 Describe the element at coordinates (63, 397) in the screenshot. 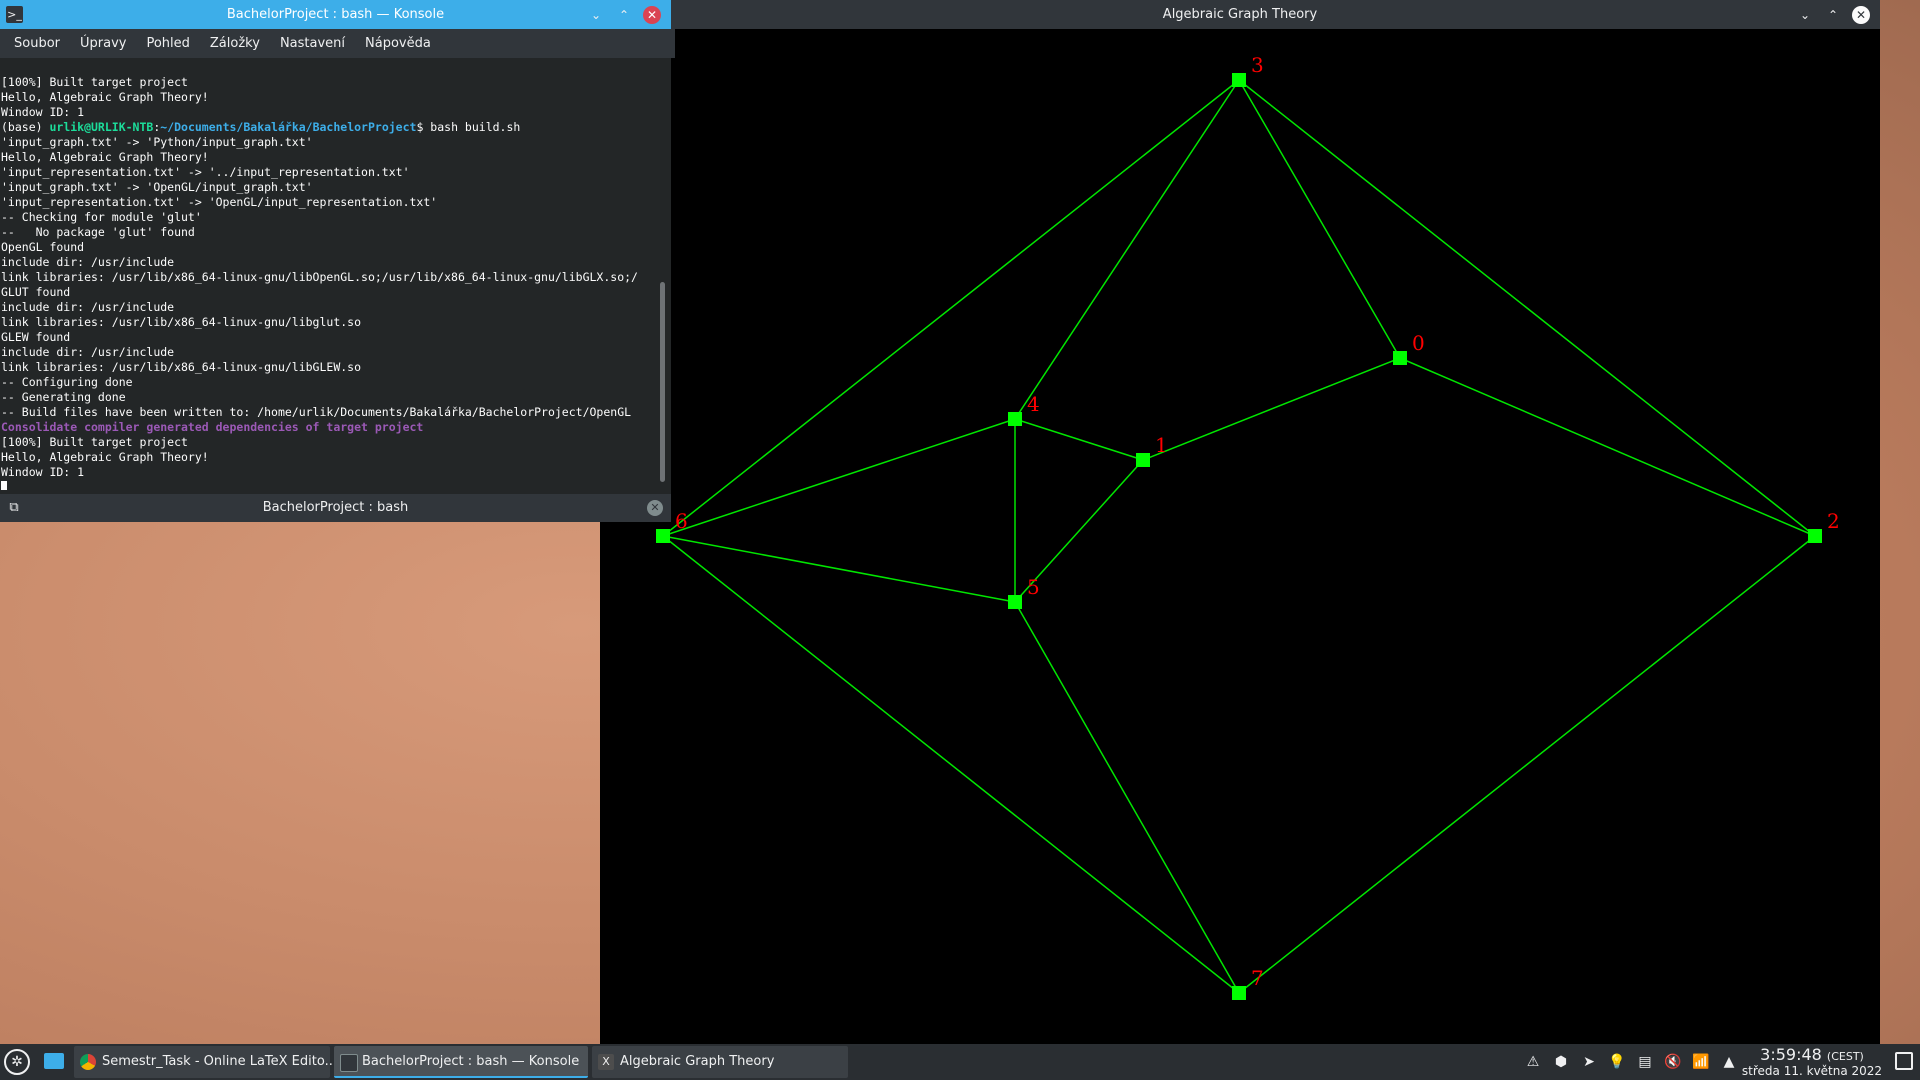

I see `terminal-line: -- Generating done` at that location.